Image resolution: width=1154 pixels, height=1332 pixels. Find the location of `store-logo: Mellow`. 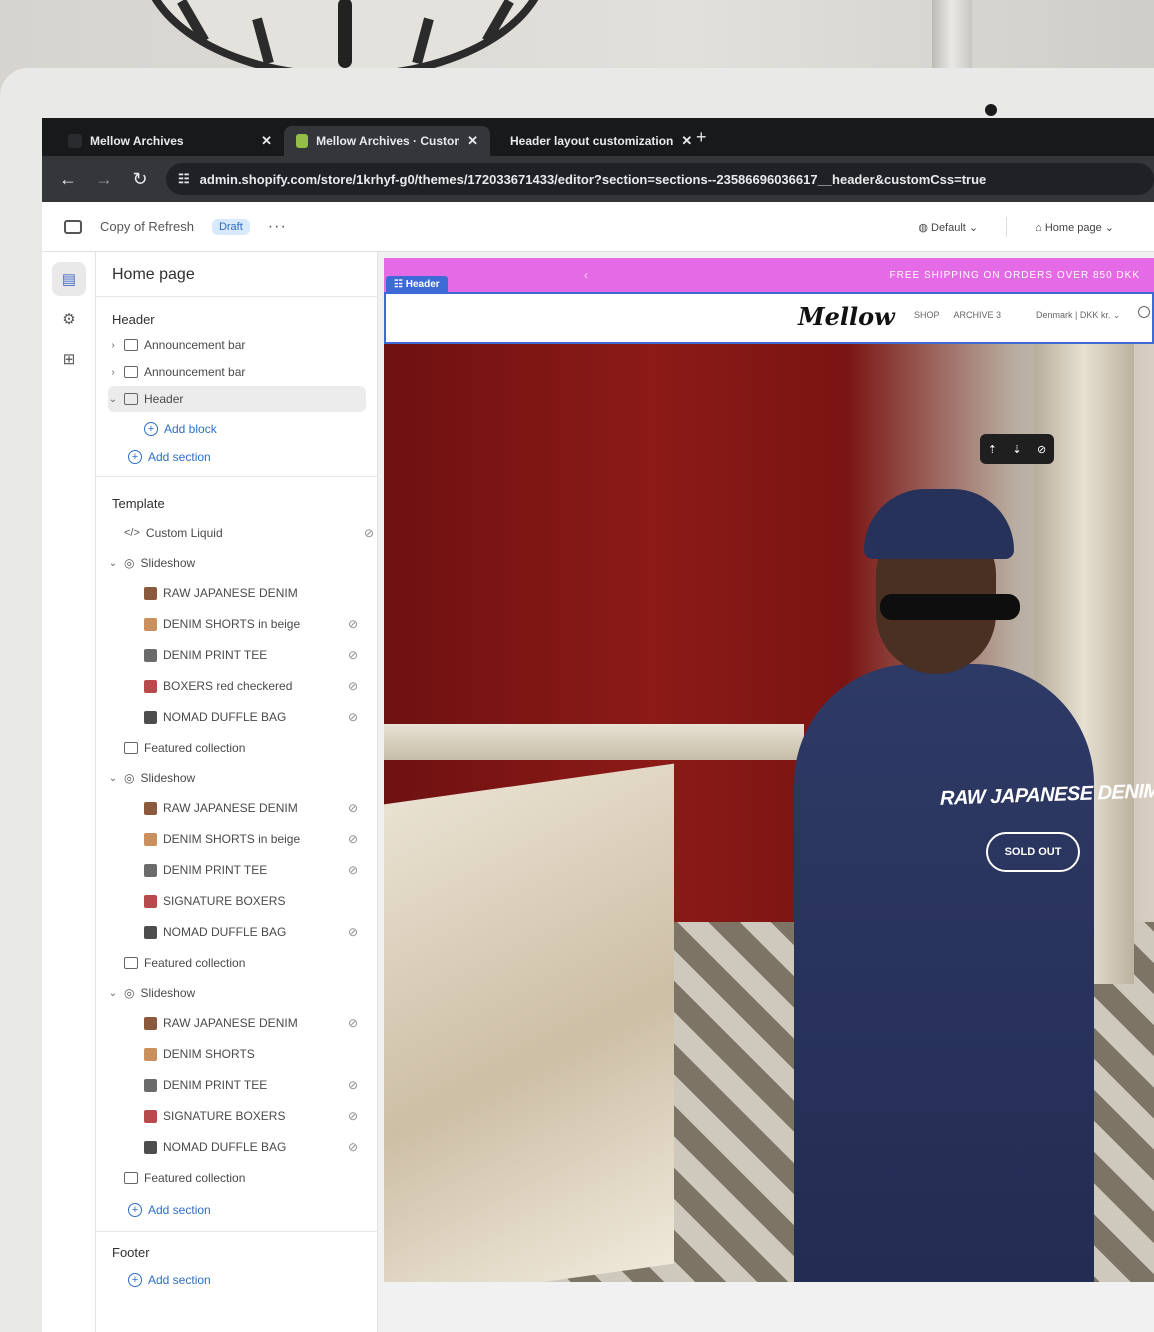

store-logo: Mellow is located at coordinates (846, 316).